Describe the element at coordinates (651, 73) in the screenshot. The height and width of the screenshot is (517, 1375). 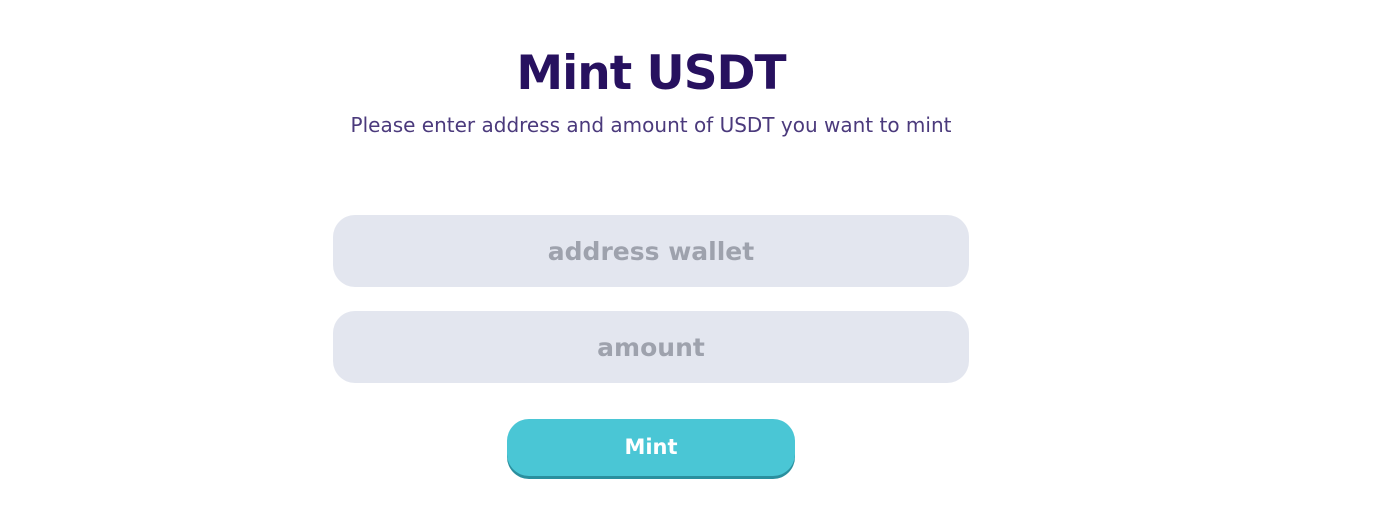
I see `page-title: Mint USDT` at that location.